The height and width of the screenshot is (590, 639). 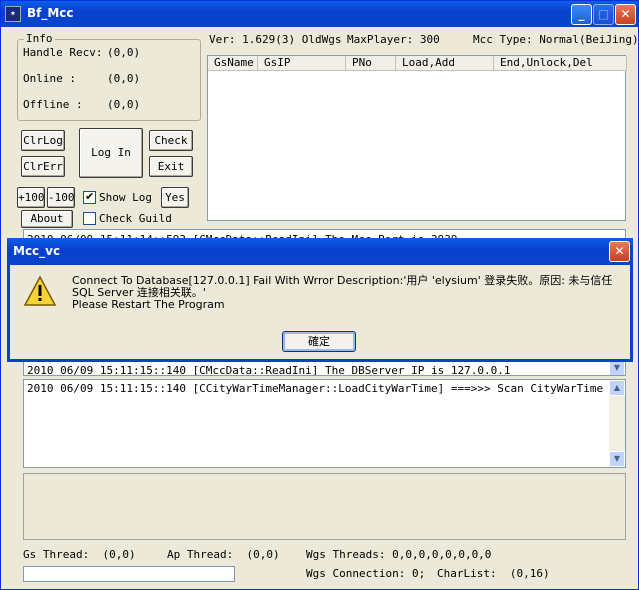 I want to click on show-log-checkbox: ✔, so click(x=89, y=197).